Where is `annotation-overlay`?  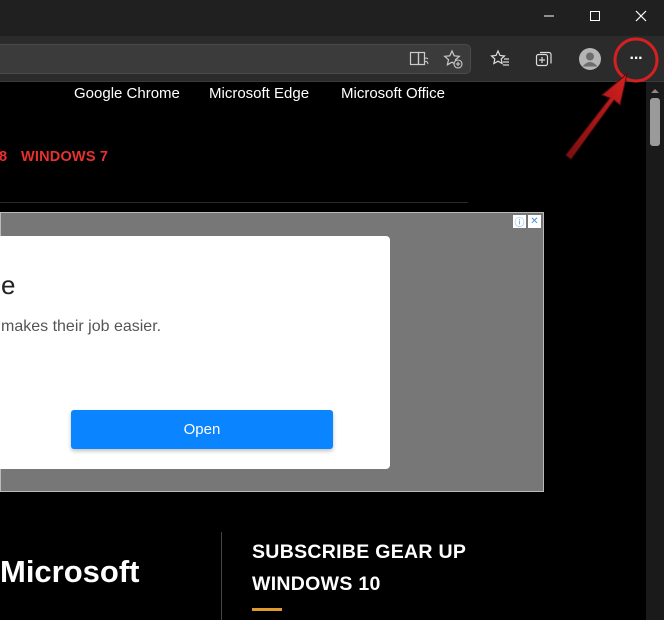 annotation-overlay is located at coordinates (612, 98).